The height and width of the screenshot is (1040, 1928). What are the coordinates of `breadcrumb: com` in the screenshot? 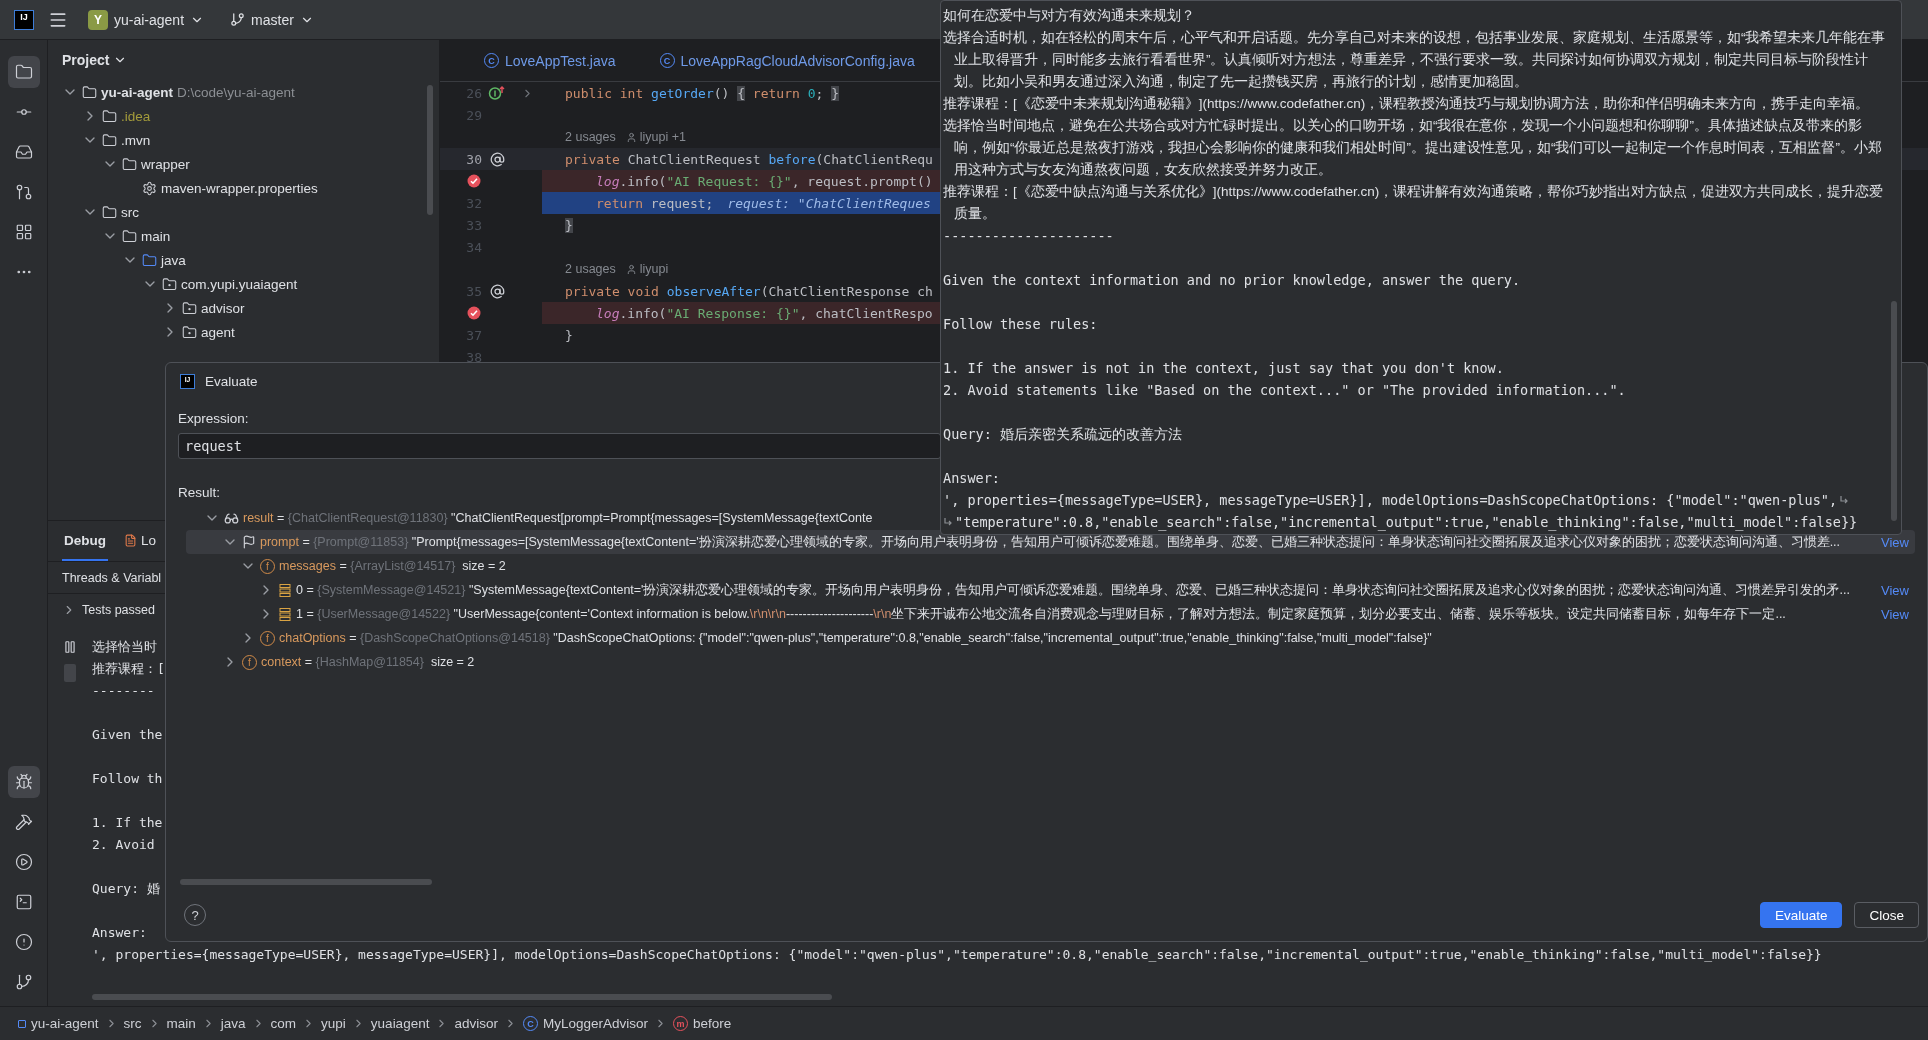 It's located at (283, 1023).